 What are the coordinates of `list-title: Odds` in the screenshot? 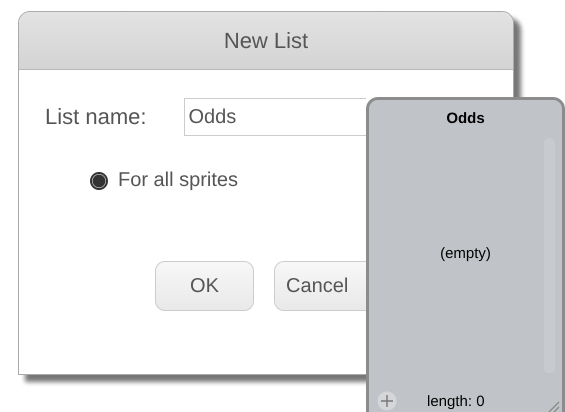 It's located at (465, 118).